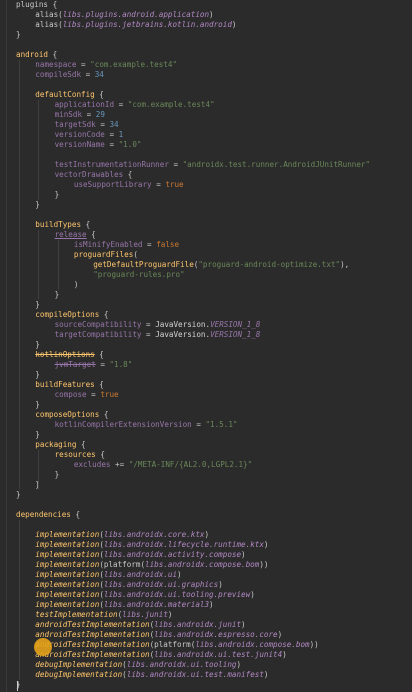 This screenshot has height=692, width=412. What do you see at coordinates (69, 95) in the screenshot?
I see `code-line: defaultConfig {` at bounding box center [69, 95].